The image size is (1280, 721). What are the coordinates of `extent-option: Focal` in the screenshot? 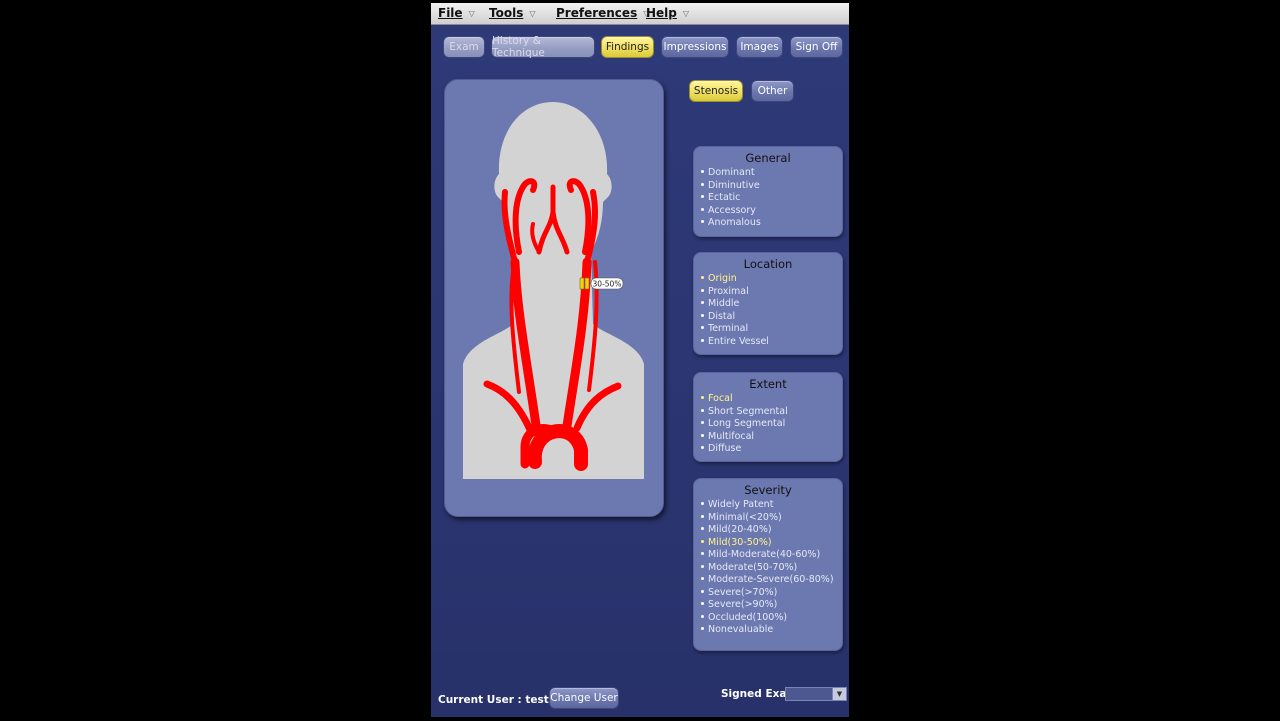 It's located at (768, 399).